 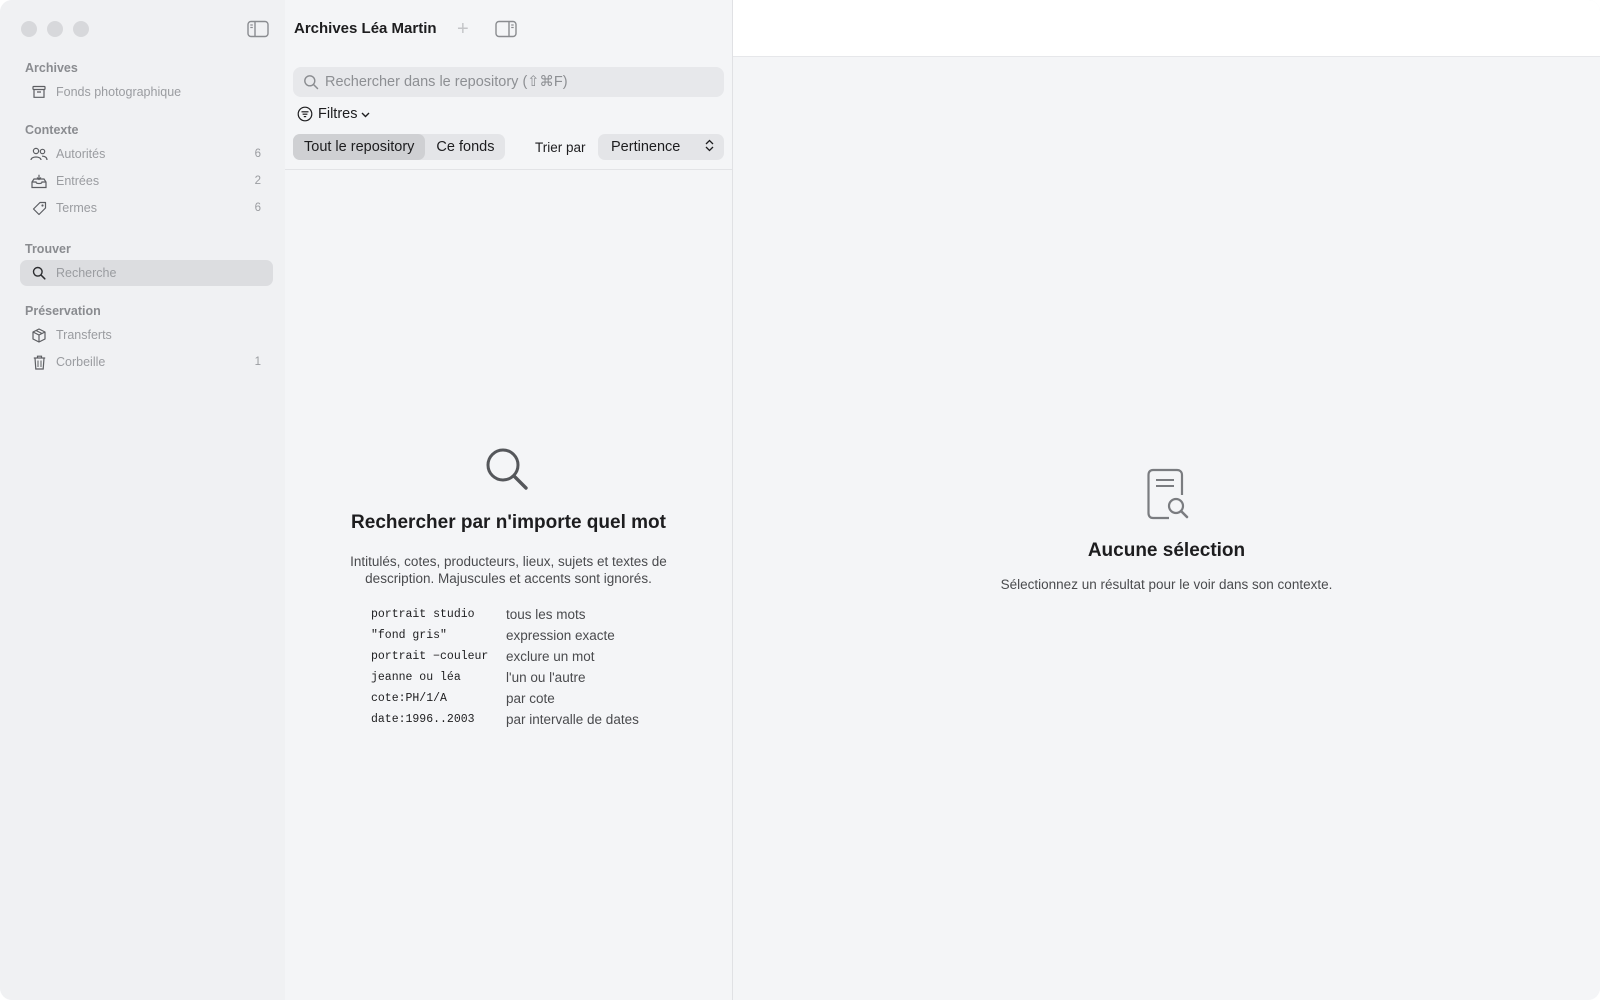 What do you see at coordinates (1169, 496) in the screenshot?
I see `document-search-icon` at bounding box center [1169, 496].